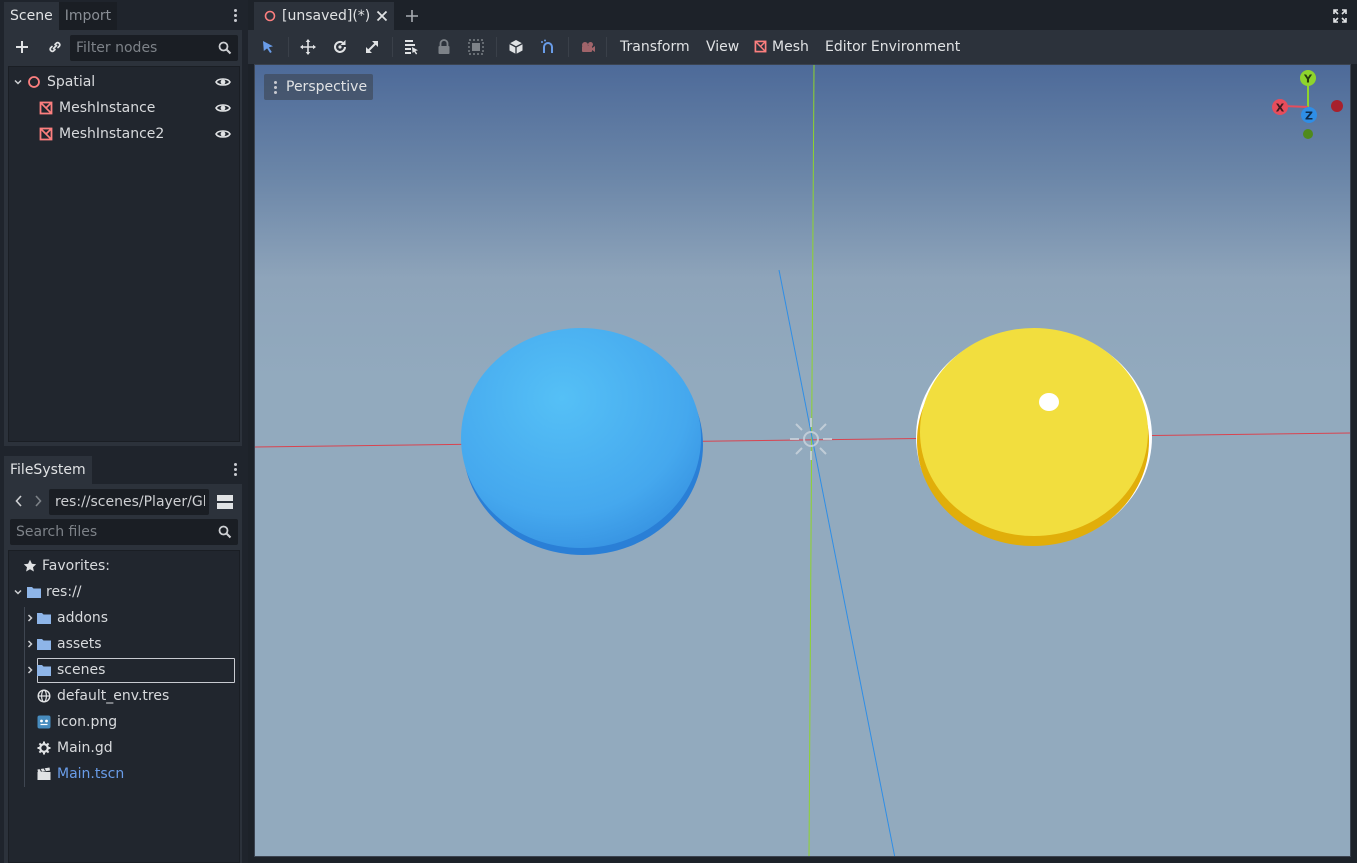  What do you see at coordinates (1307, 104) in the screenshot?
I see `orientation-gizmo: X Y Z` at bounding box center [1307, 104].